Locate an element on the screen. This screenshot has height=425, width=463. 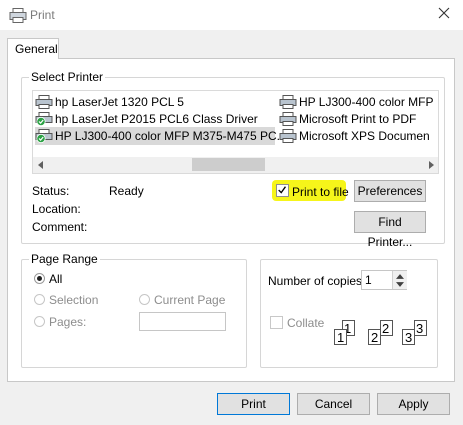
copies-spinner is located at coordinates (399, 280).